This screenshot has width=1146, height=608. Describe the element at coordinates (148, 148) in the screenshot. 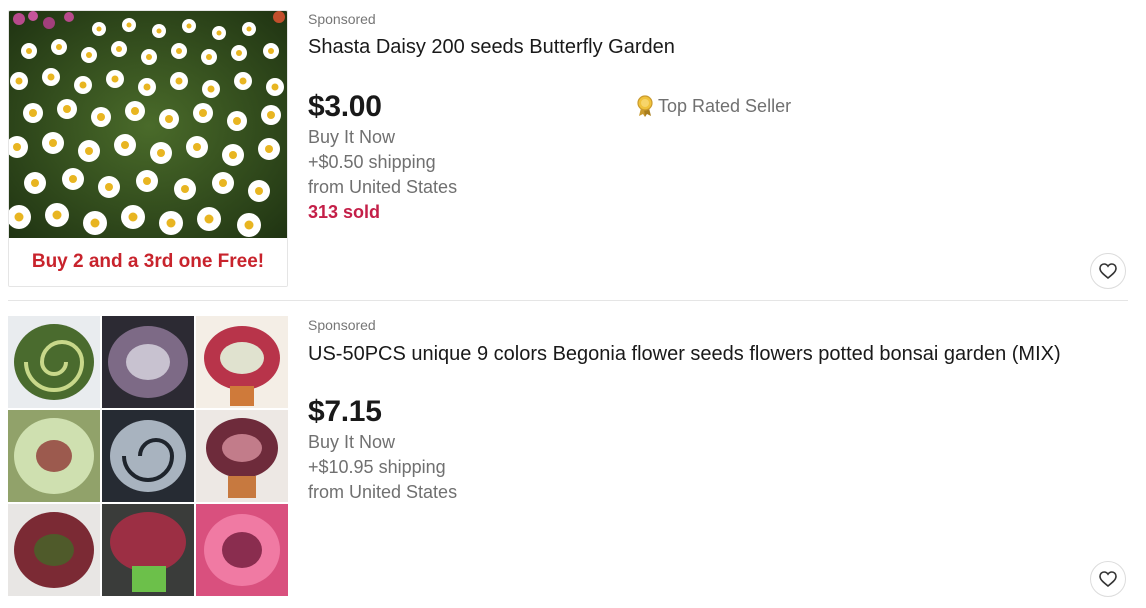

I see `listing-image: Buy 2 and a 3rd one Free!` at that location.